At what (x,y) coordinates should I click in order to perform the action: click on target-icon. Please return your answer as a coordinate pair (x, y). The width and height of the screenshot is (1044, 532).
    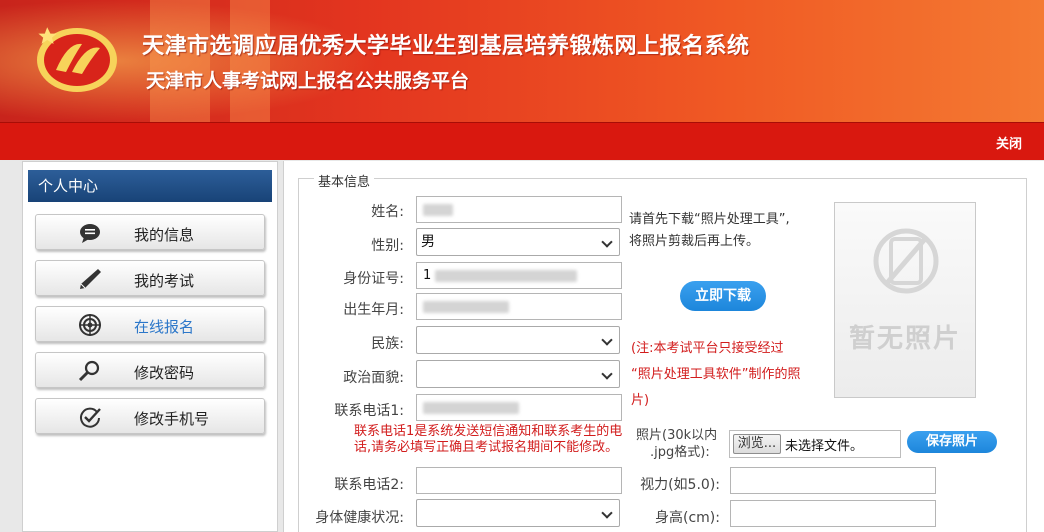
    Looking at the image, I should click on (90, 325).